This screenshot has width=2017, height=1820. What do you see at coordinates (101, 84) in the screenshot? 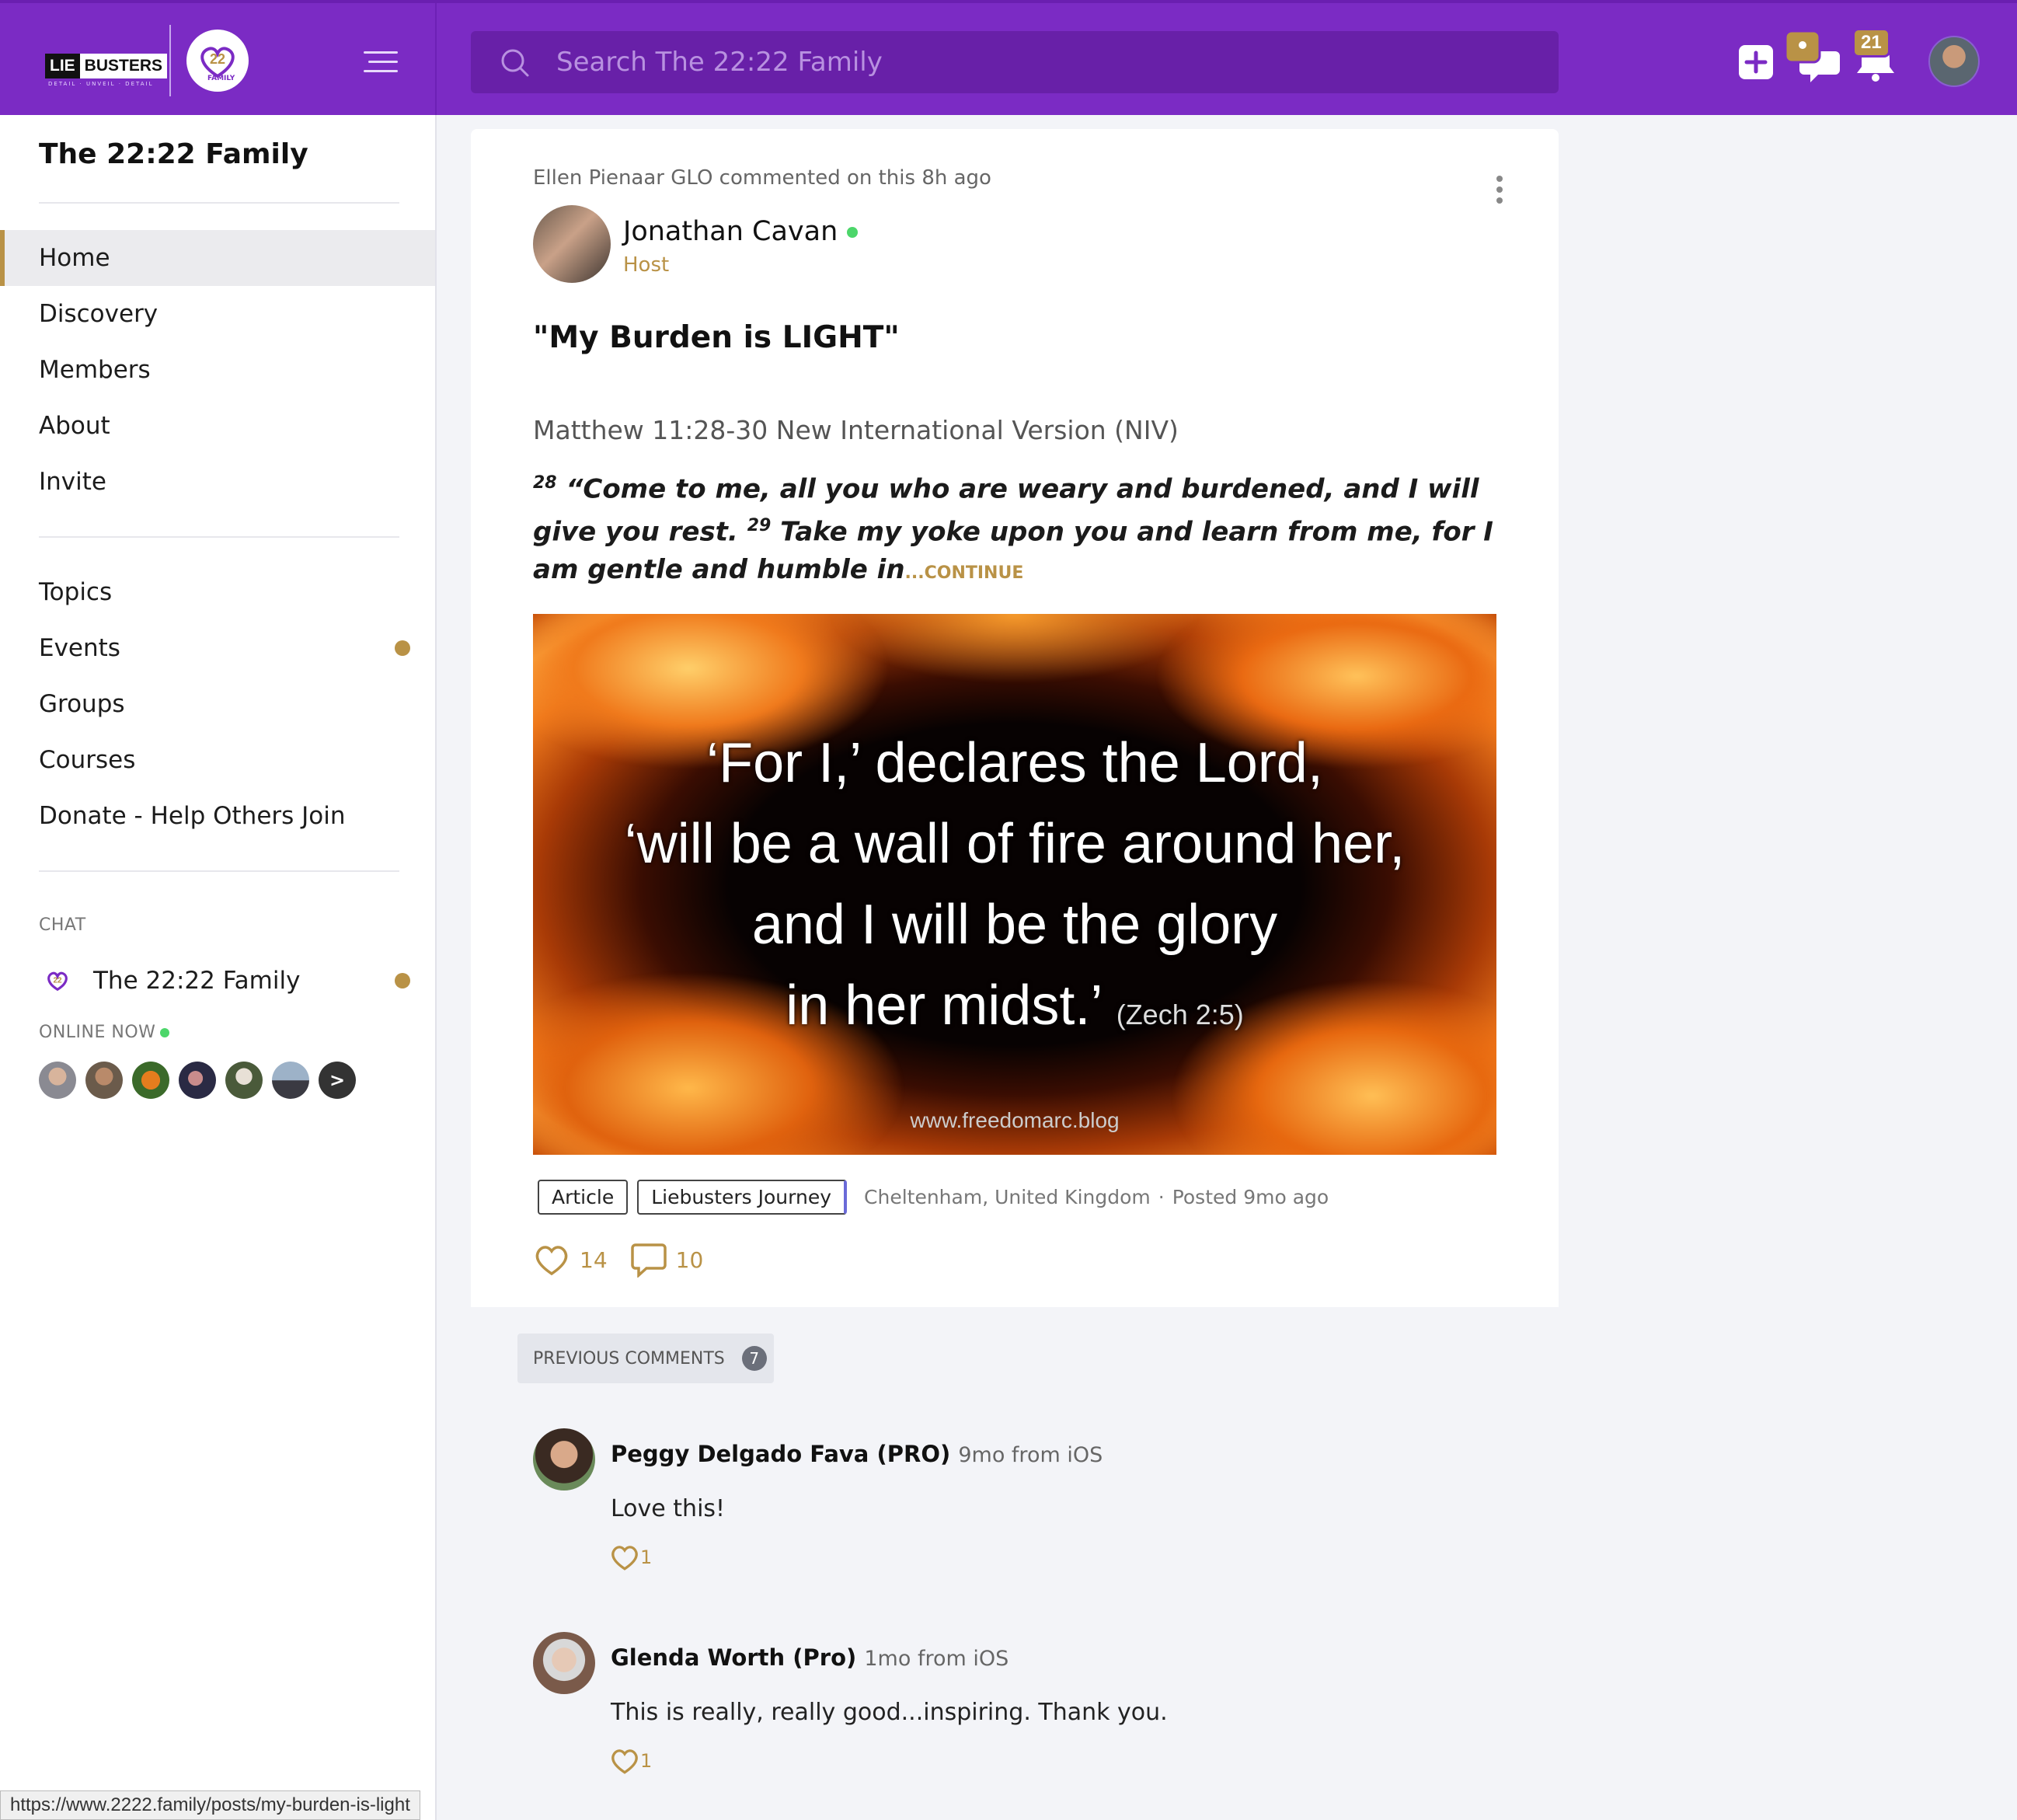
I see `logo-subtitle: DETAIL · UNVEIL · DETAIL` at bounding box center [101, 84].